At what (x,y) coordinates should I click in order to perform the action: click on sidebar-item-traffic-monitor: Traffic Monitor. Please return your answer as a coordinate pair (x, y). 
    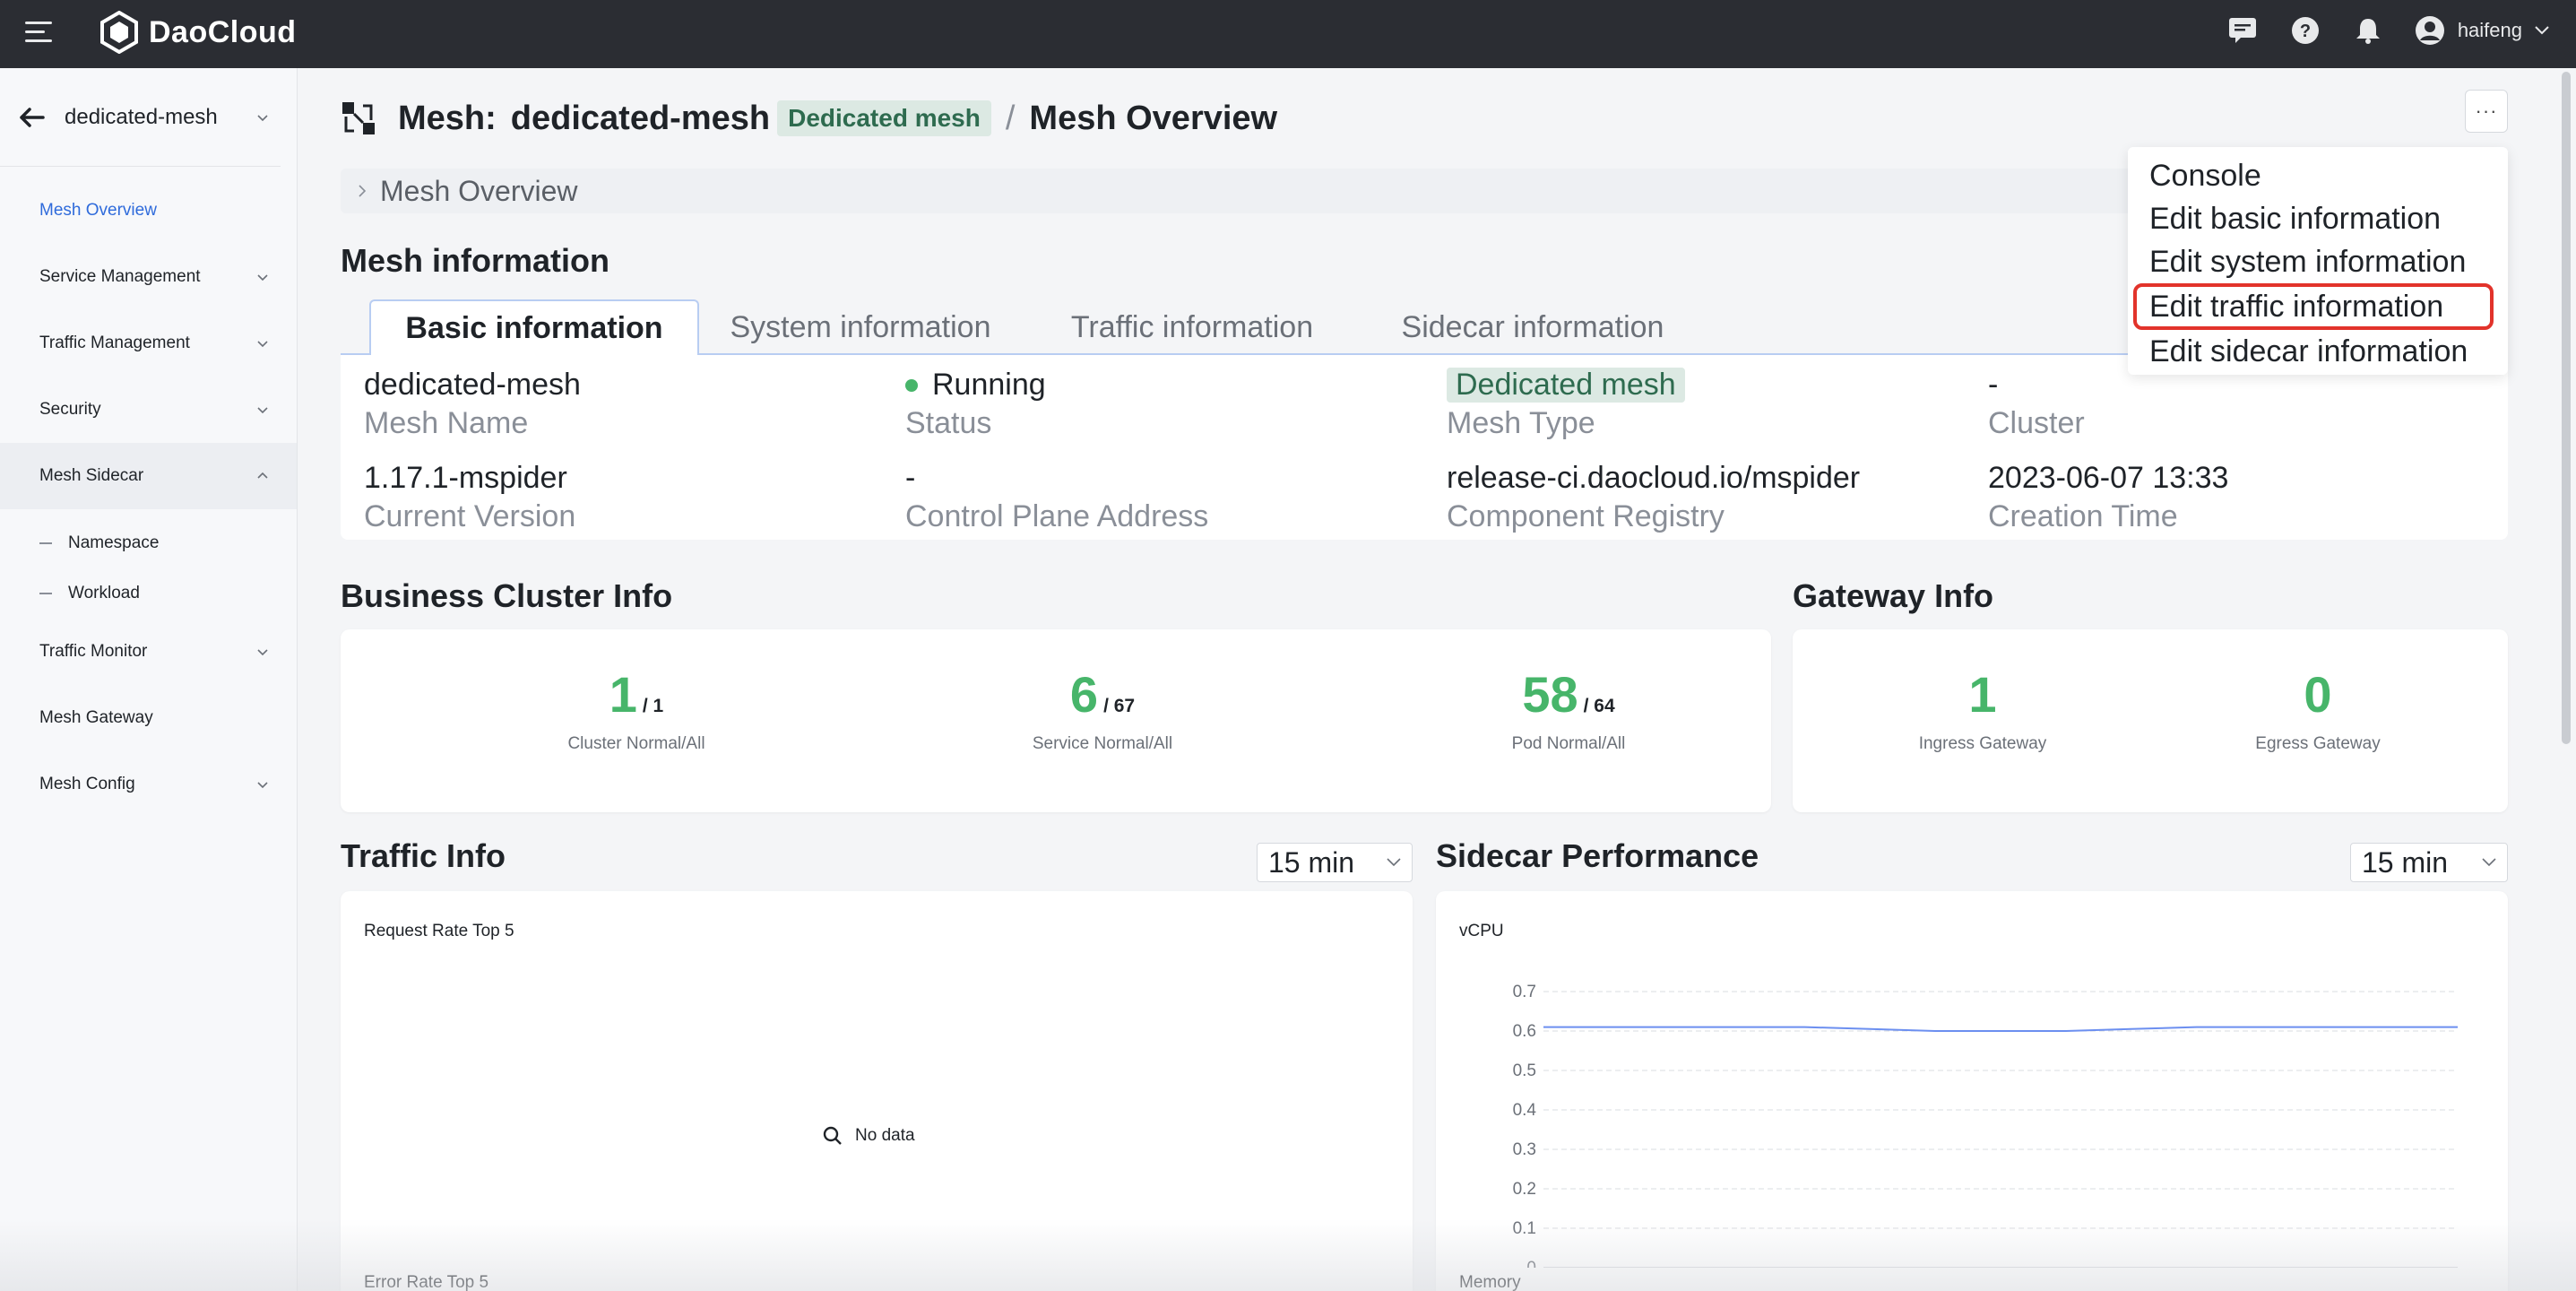
    Looking at the image, I should click on (148, 652).